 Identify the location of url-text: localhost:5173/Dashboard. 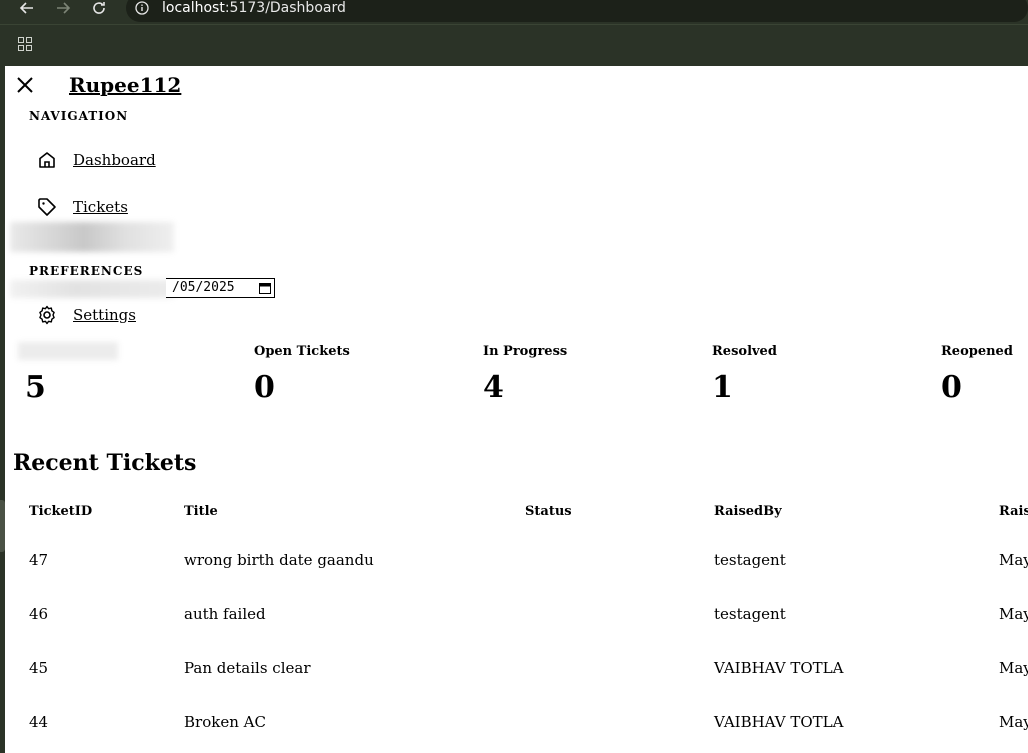
(254, 8).